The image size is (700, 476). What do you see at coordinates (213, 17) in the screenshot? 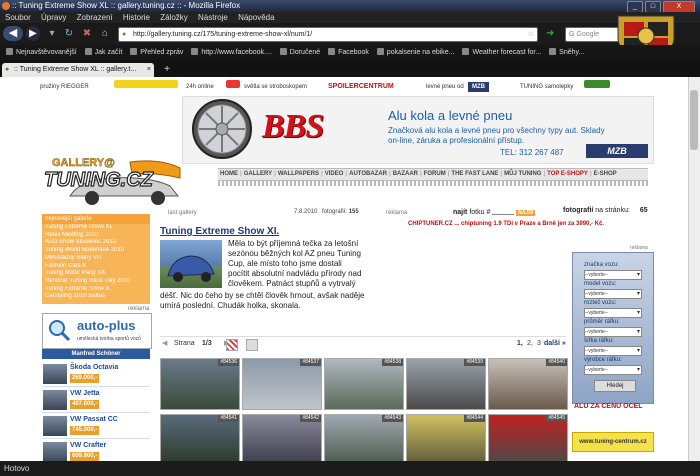
I see `menu-tools: Nástroje` at bounding box center [213, 17].